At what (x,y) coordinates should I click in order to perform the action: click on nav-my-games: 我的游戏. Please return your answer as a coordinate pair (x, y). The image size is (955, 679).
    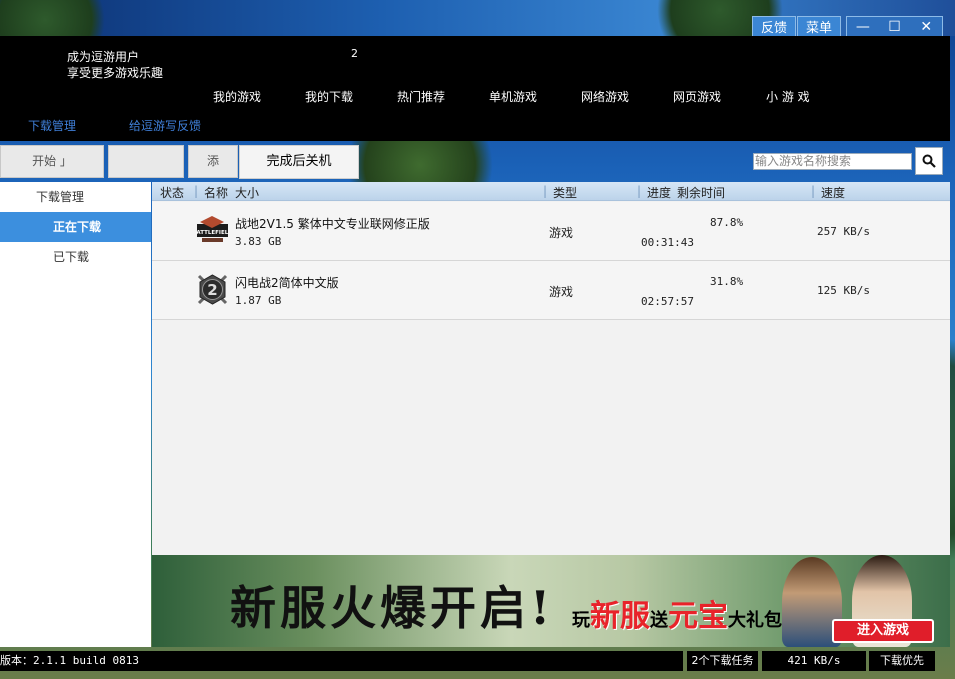
    Looking at the image, I should click on (237, 96).